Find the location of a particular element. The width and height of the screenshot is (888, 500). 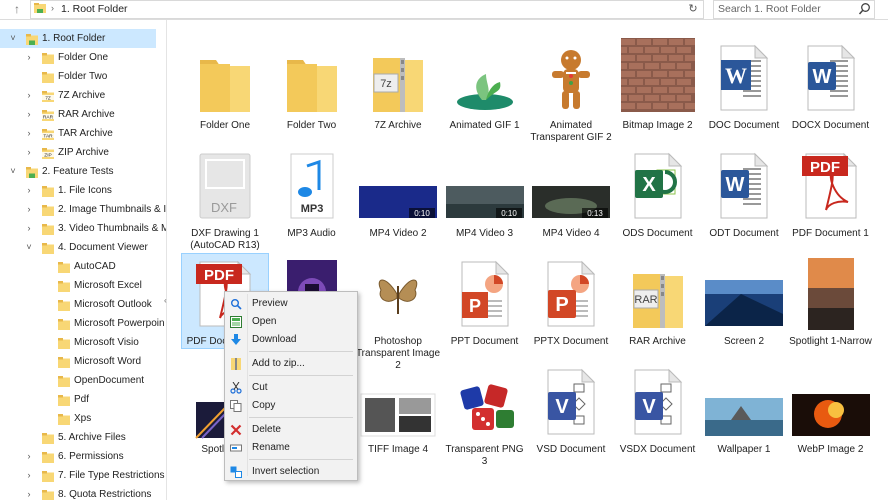

sidebar-item-22: › 6. Permissions is located at coordinates (83, 456).